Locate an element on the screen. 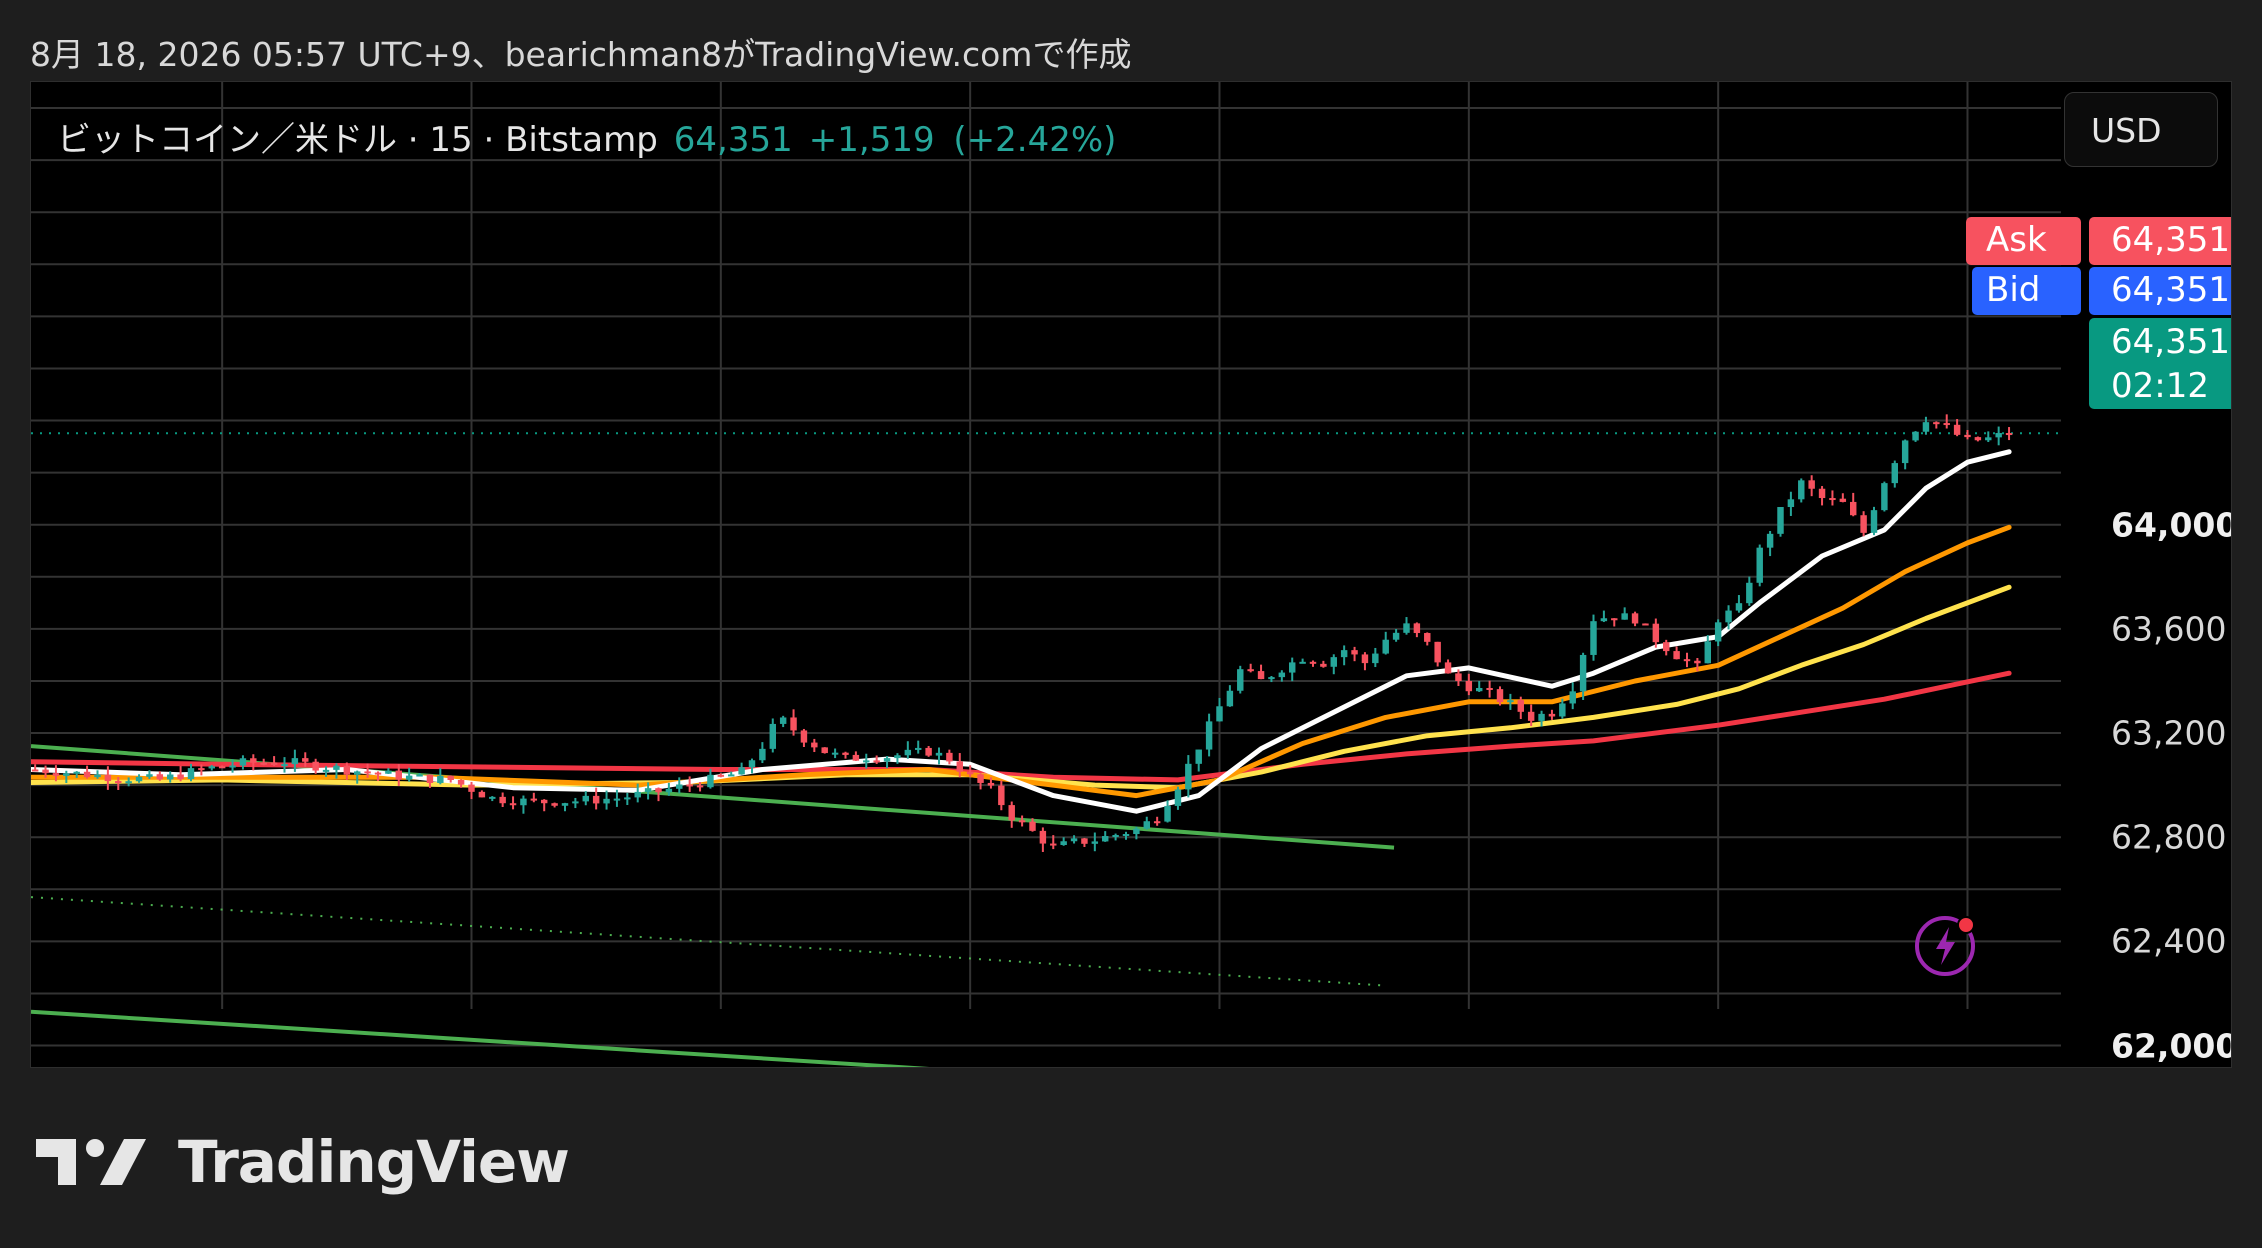 The height and width of the screenshot is (1248, 2262). price-axis-label: 64,000 is located at coordinates (2171, 525).